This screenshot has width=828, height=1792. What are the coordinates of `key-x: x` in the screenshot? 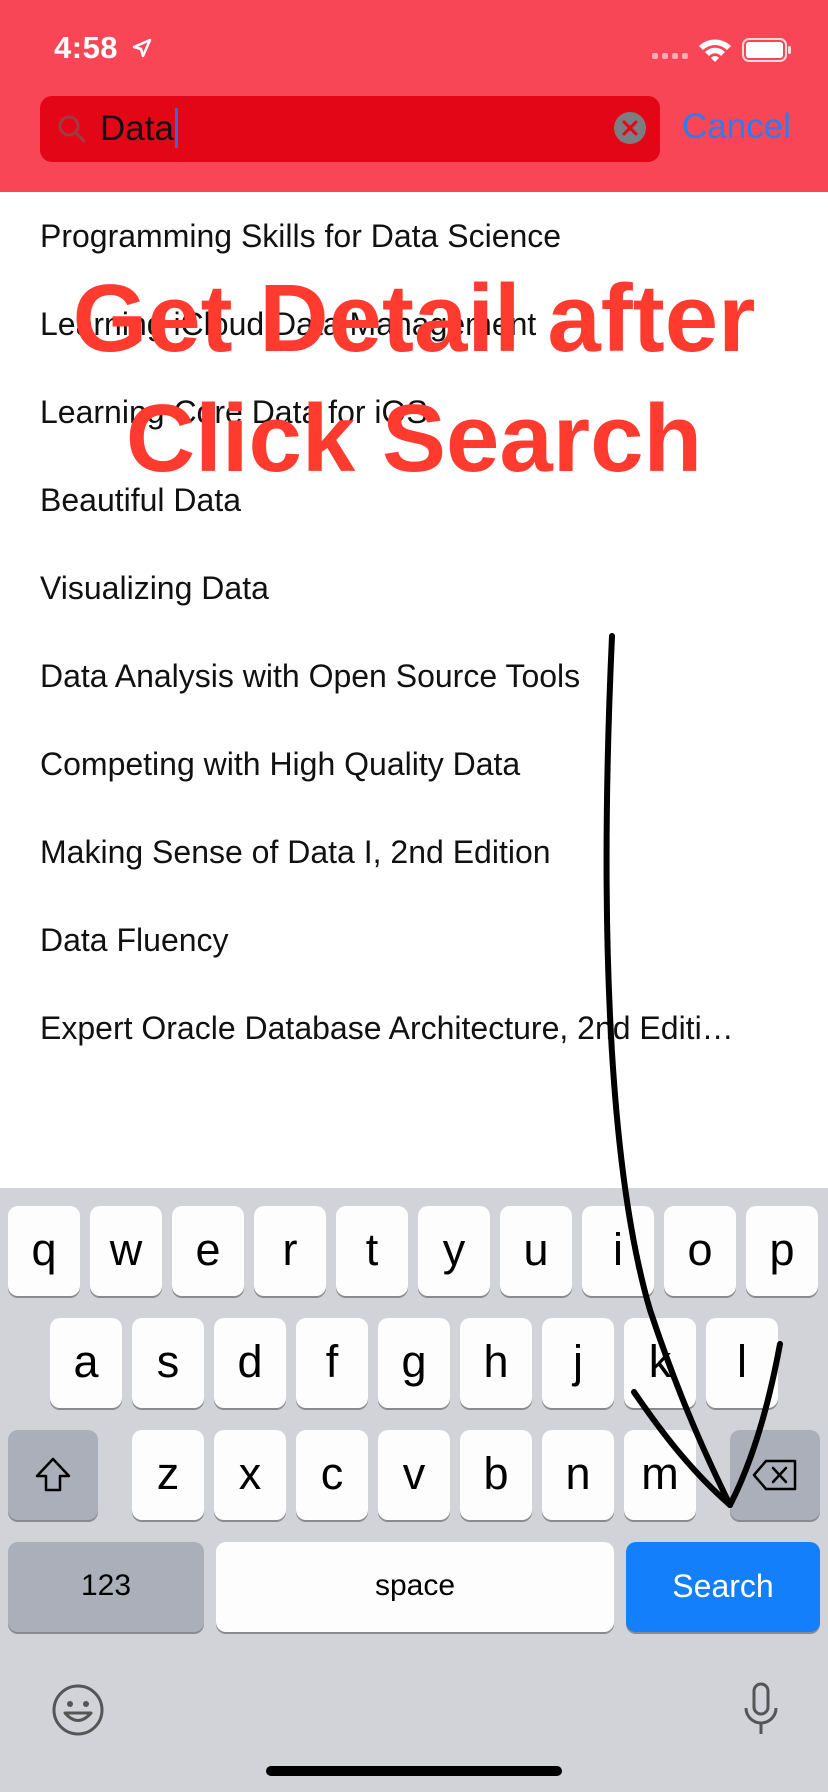 It's located at (250, 1475).